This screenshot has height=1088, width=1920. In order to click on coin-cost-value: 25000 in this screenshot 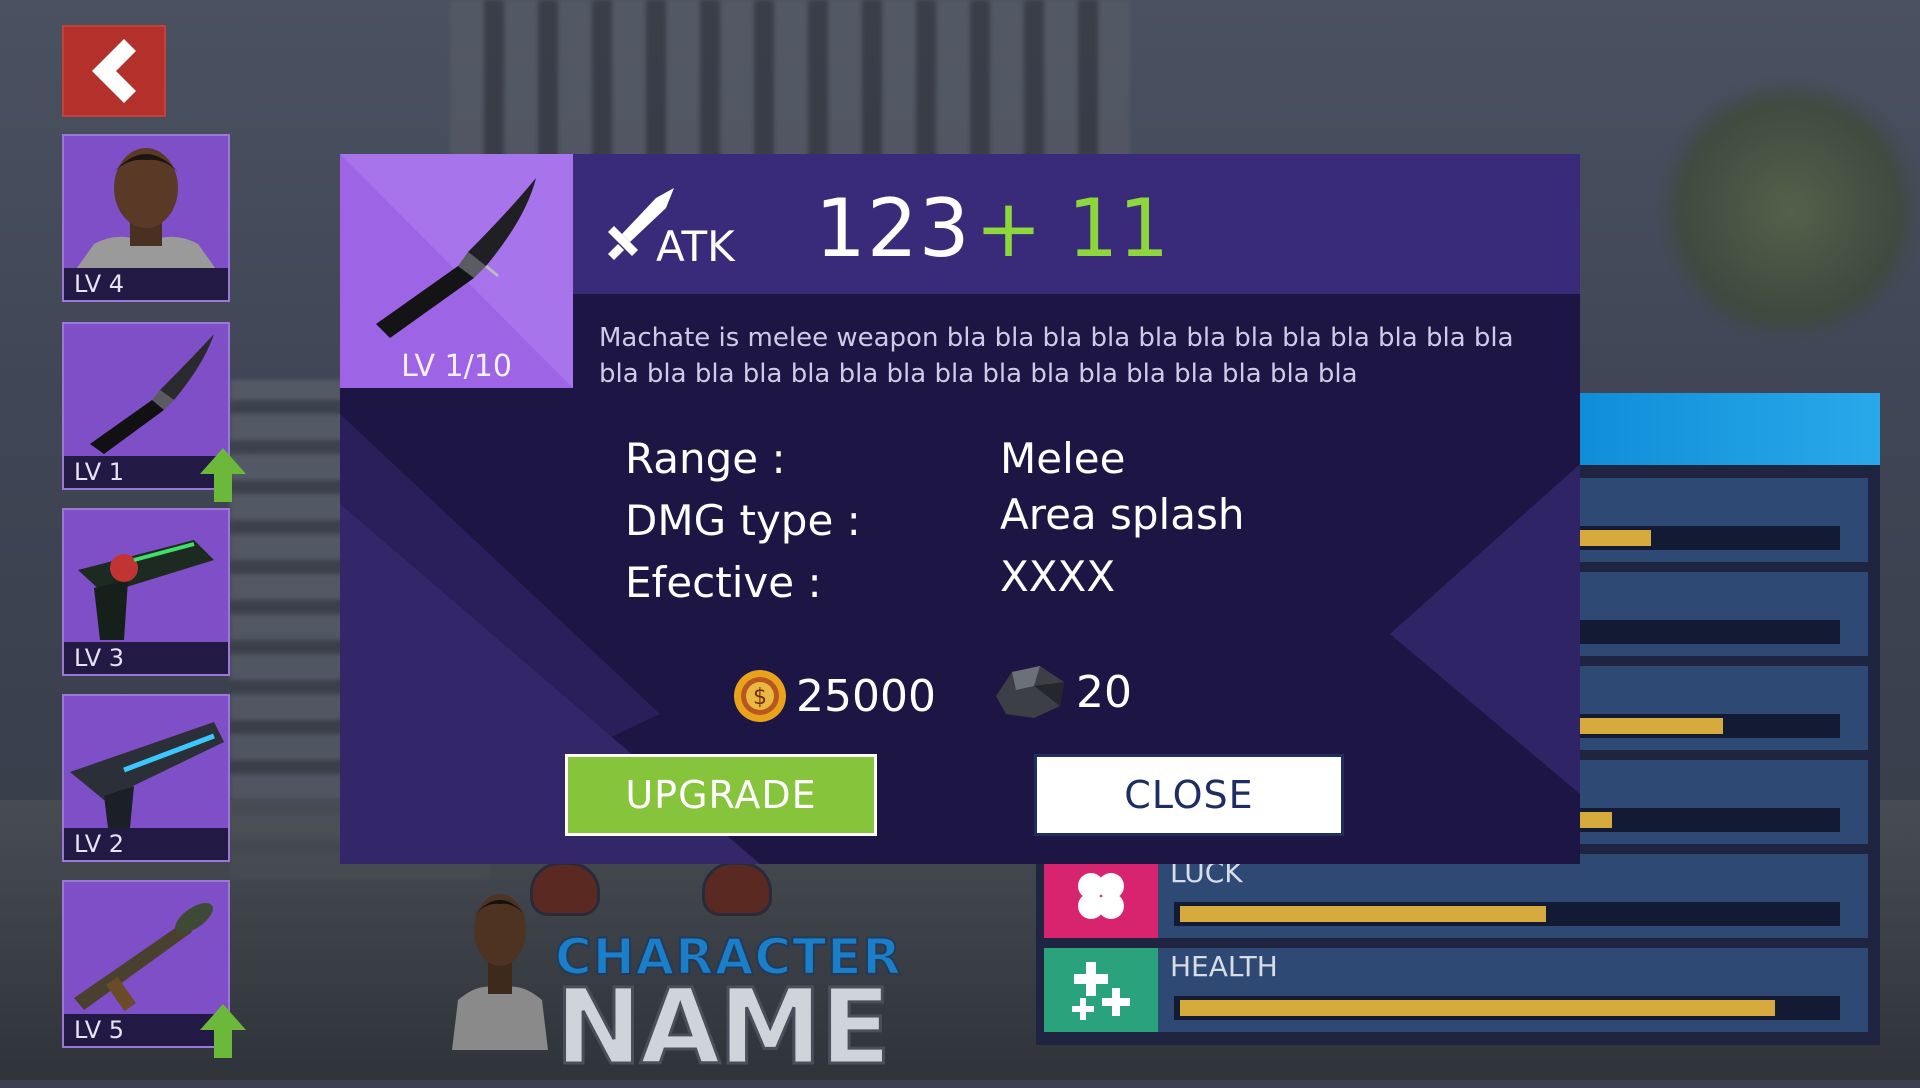, I will do `click(866, 696)`.